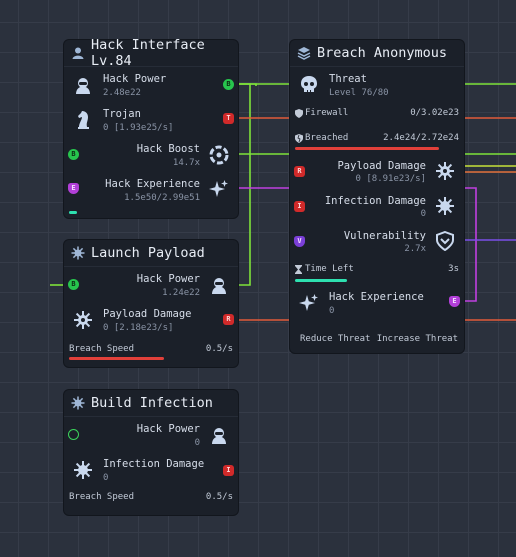 Image resolution: width=516 pixels, height=557 pixels. I want to click on reduce-threat-button: Reduce Threat, so click(335, 339).